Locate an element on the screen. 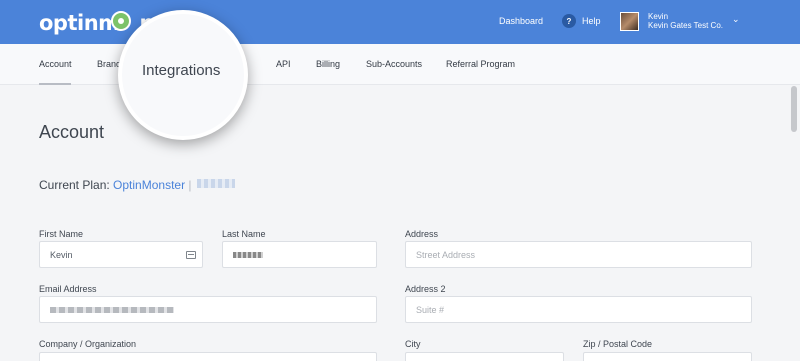 The image size is (800, 361). tab-sub-accounts: Sub-Accounts is located at coordinates (394, 64).